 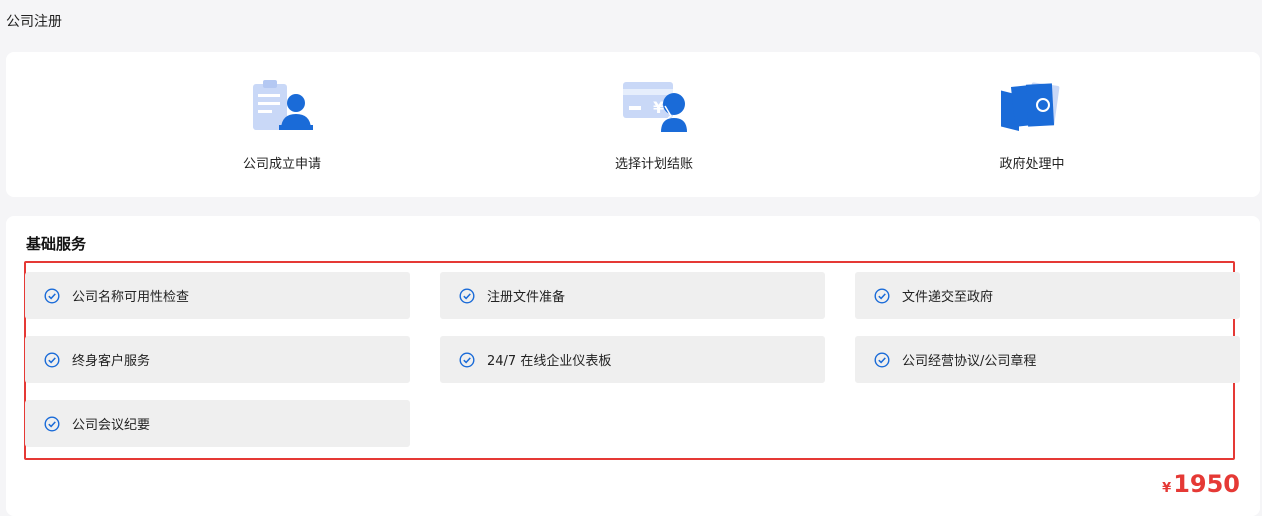 I want to click on service-item-label: 公司会议纪要, so click(x=111, y=425).